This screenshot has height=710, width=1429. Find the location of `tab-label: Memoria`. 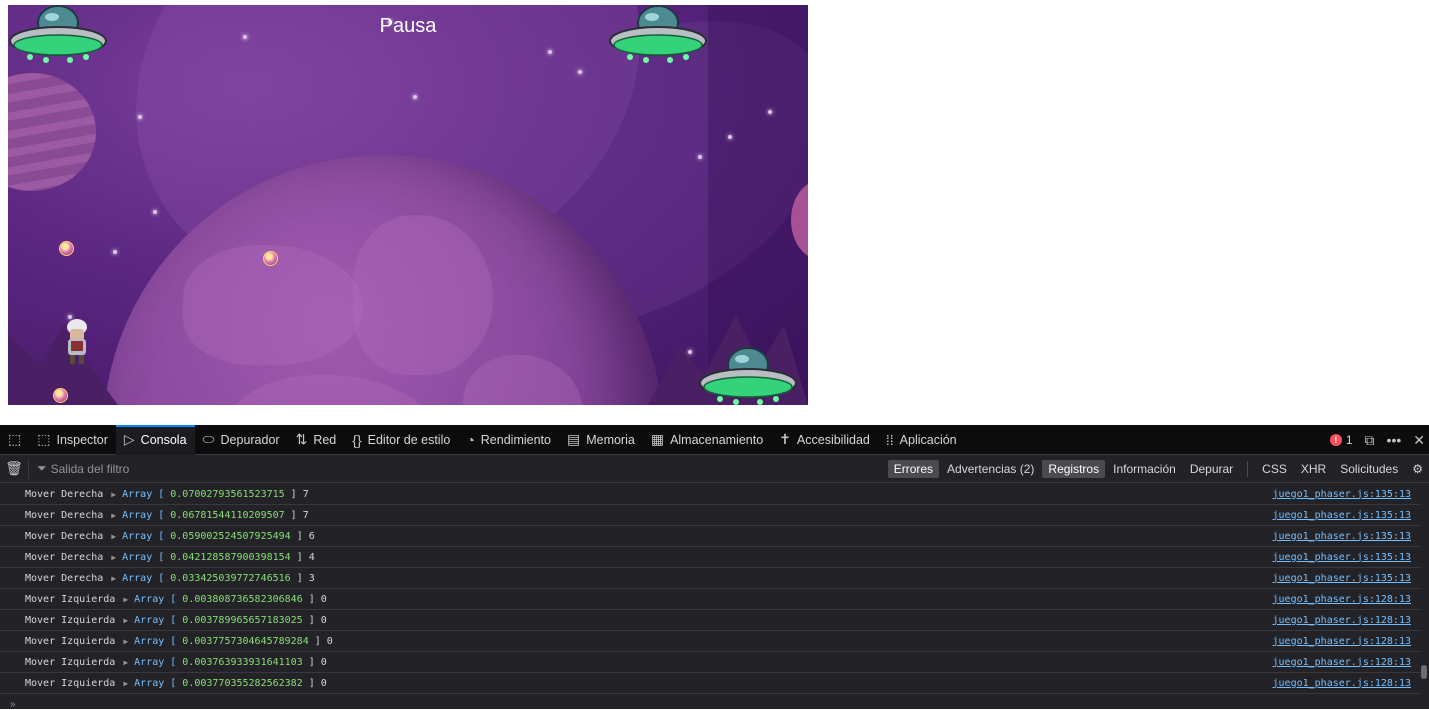

tab-label: Memoria is located at coordinates (610, 439).